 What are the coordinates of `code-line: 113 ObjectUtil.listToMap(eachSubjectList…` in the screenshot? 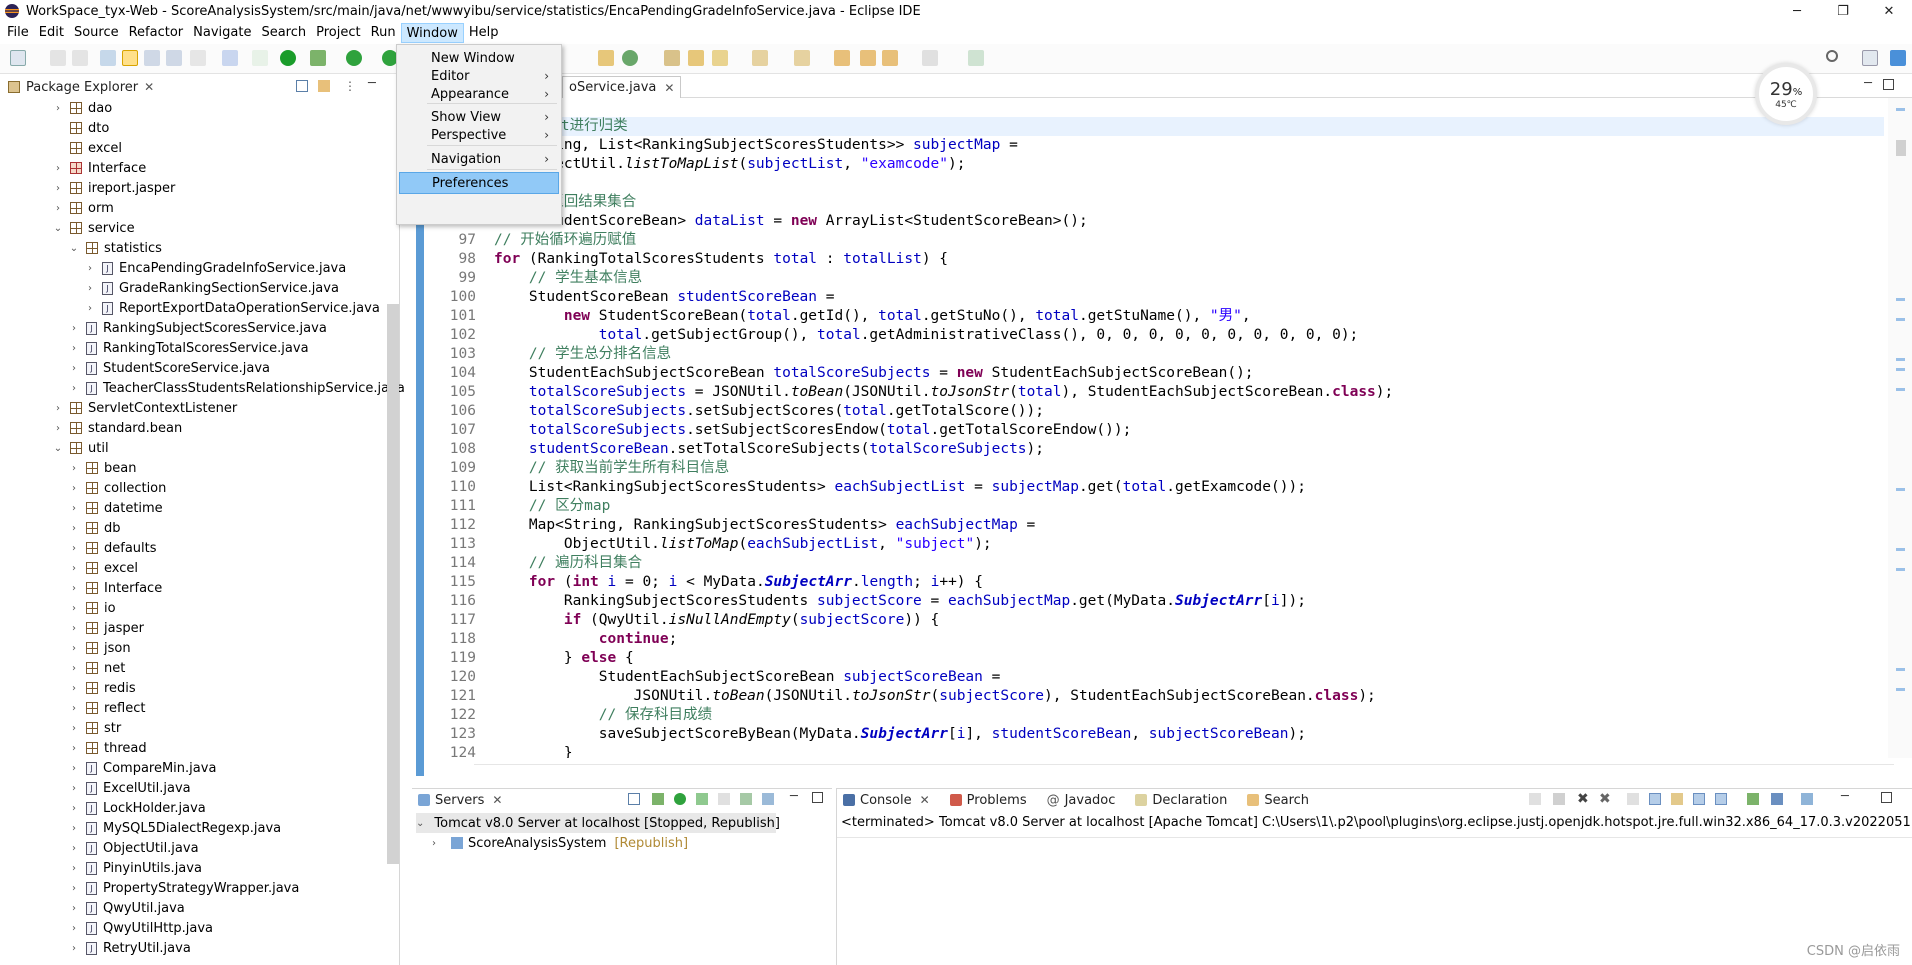 It's located at (1154, 544).